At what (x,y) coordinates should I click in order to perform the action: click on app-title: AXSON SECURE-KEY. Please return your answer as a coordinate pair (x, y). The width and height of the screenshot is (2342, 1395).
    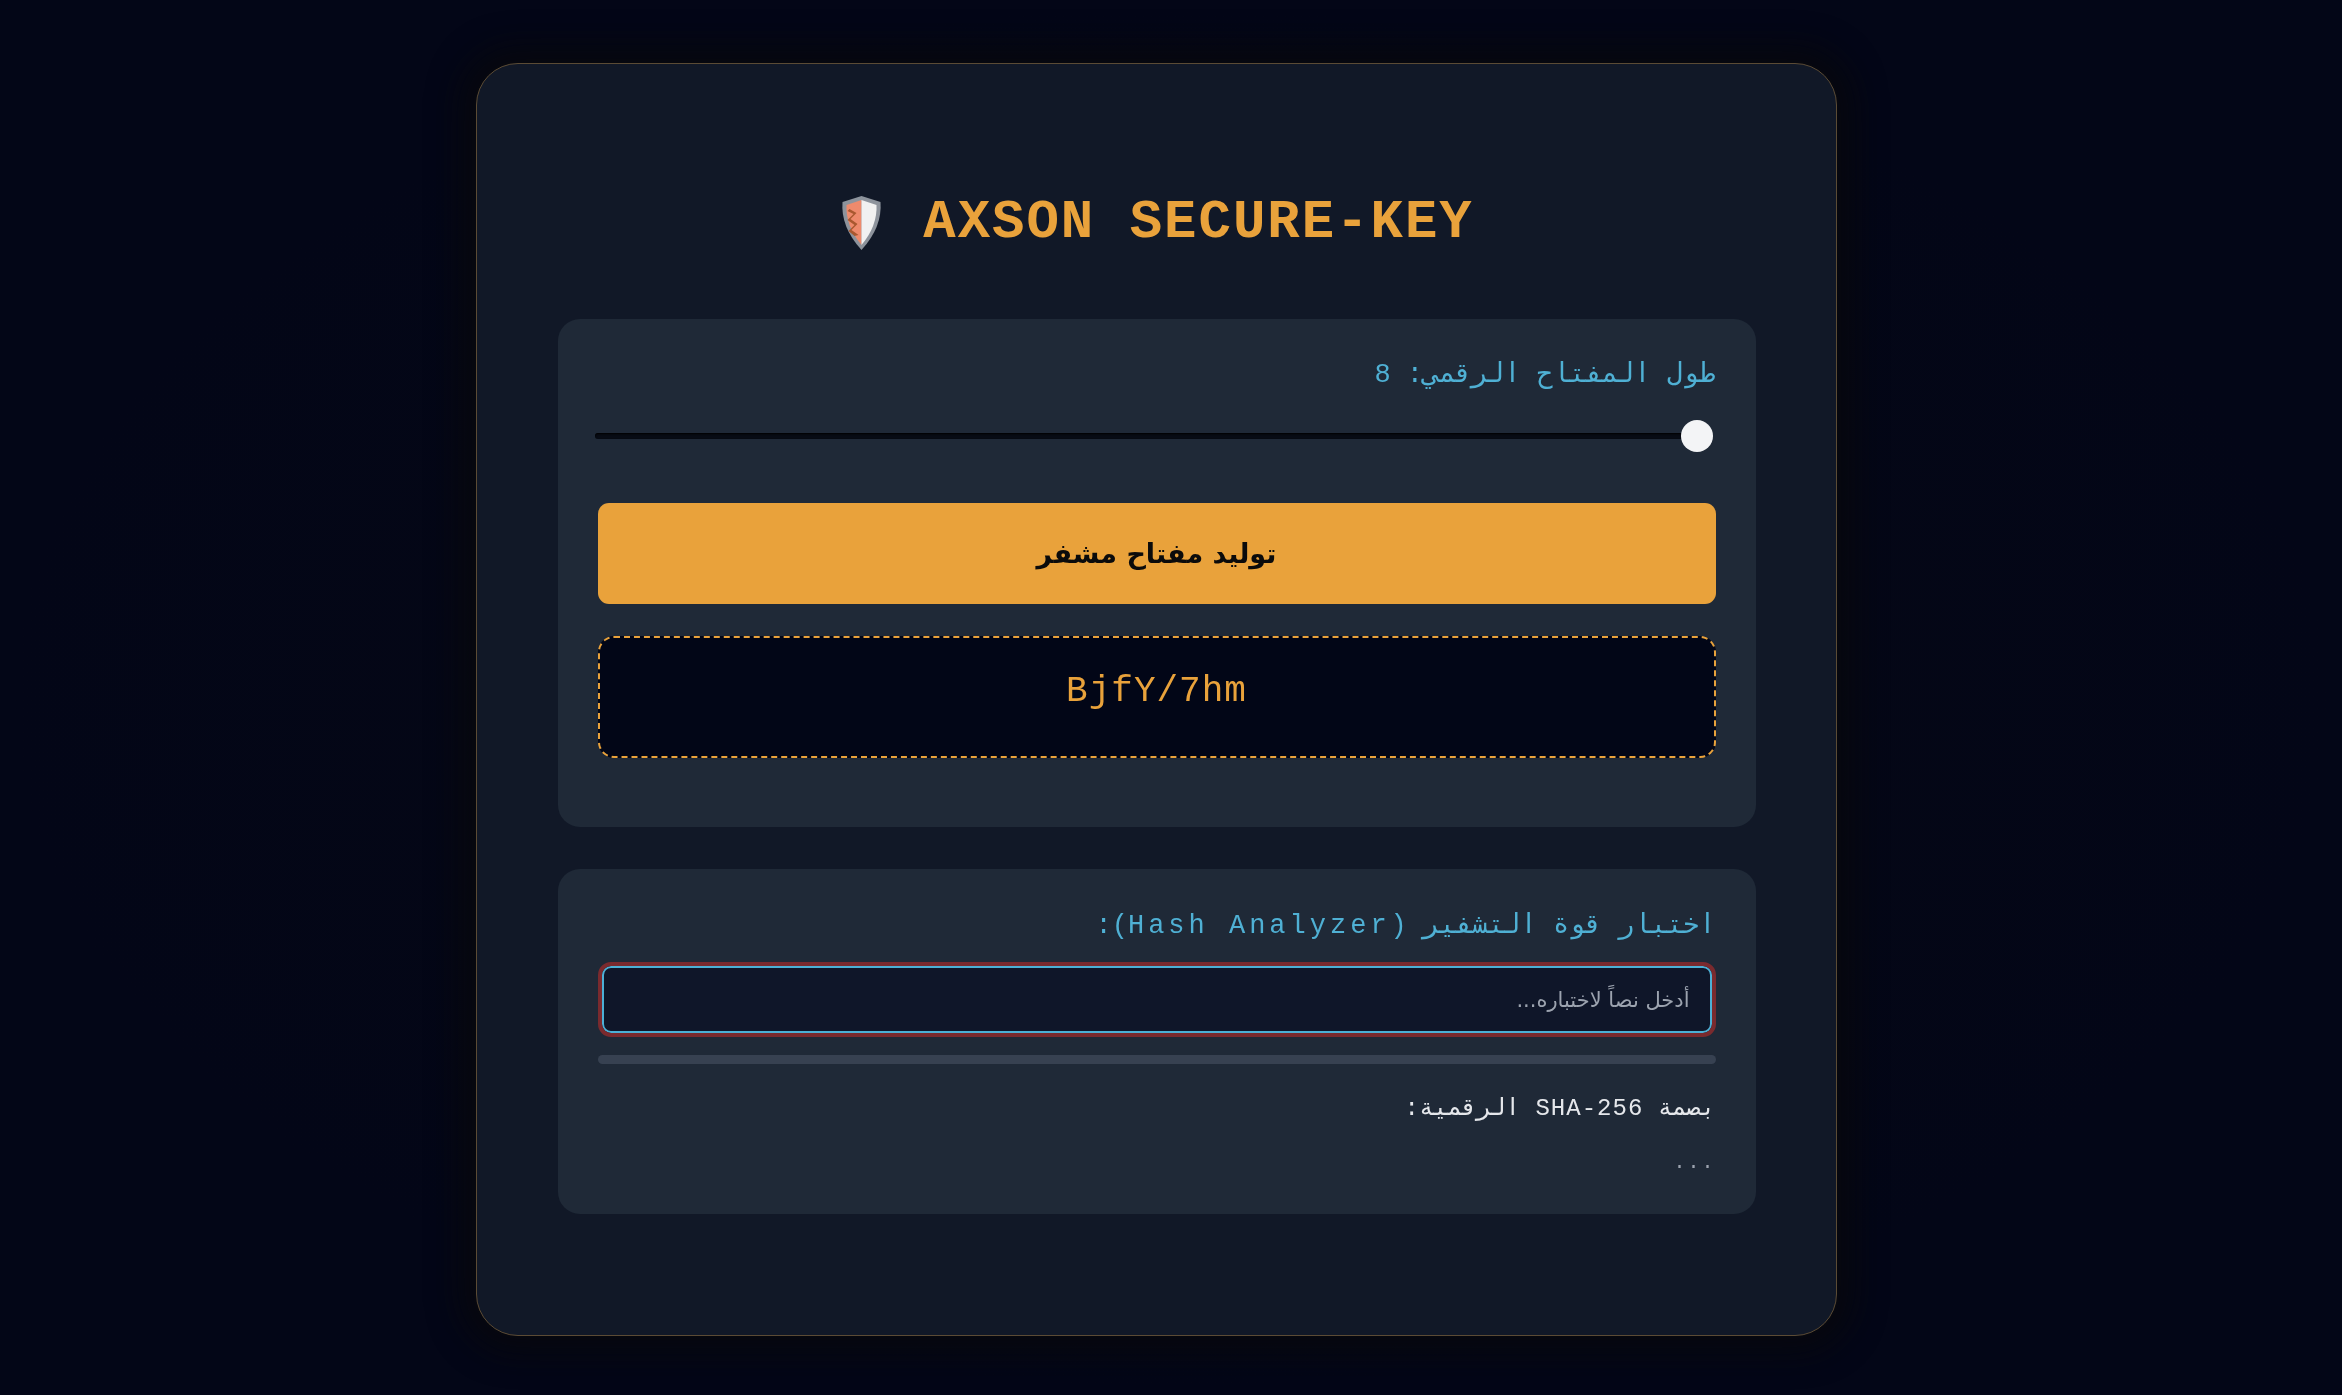
    Looking at the image, I should click on (1198, 223).